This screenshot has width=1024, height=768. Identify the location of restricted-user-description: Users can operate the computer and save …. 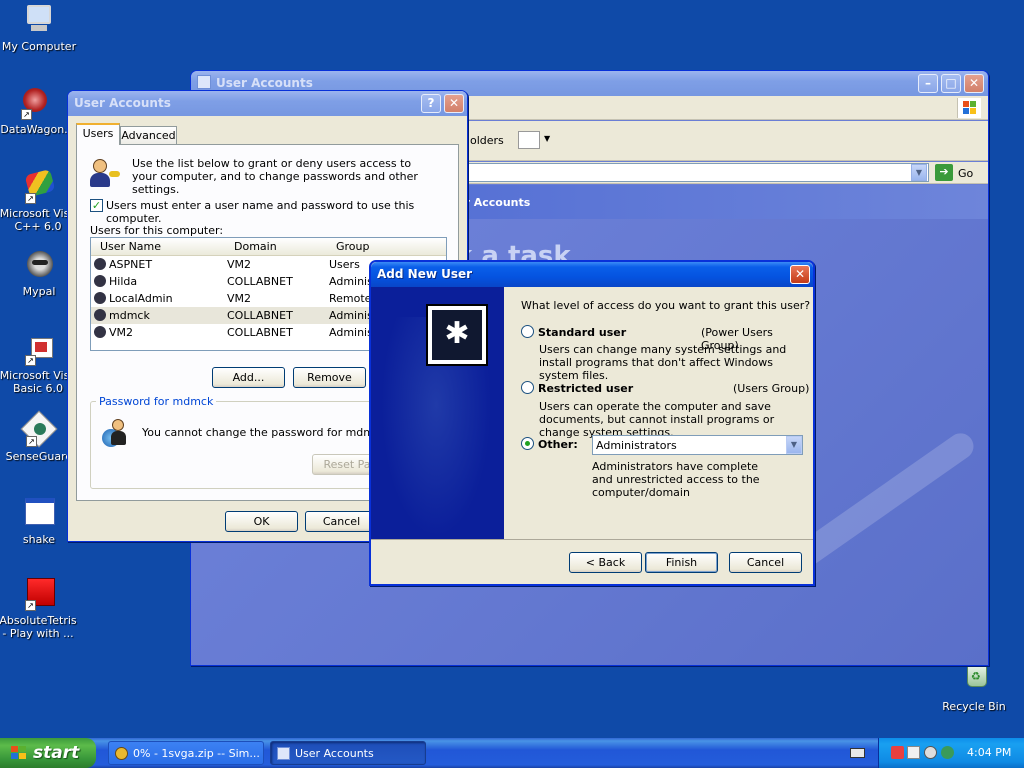
(657, 419).